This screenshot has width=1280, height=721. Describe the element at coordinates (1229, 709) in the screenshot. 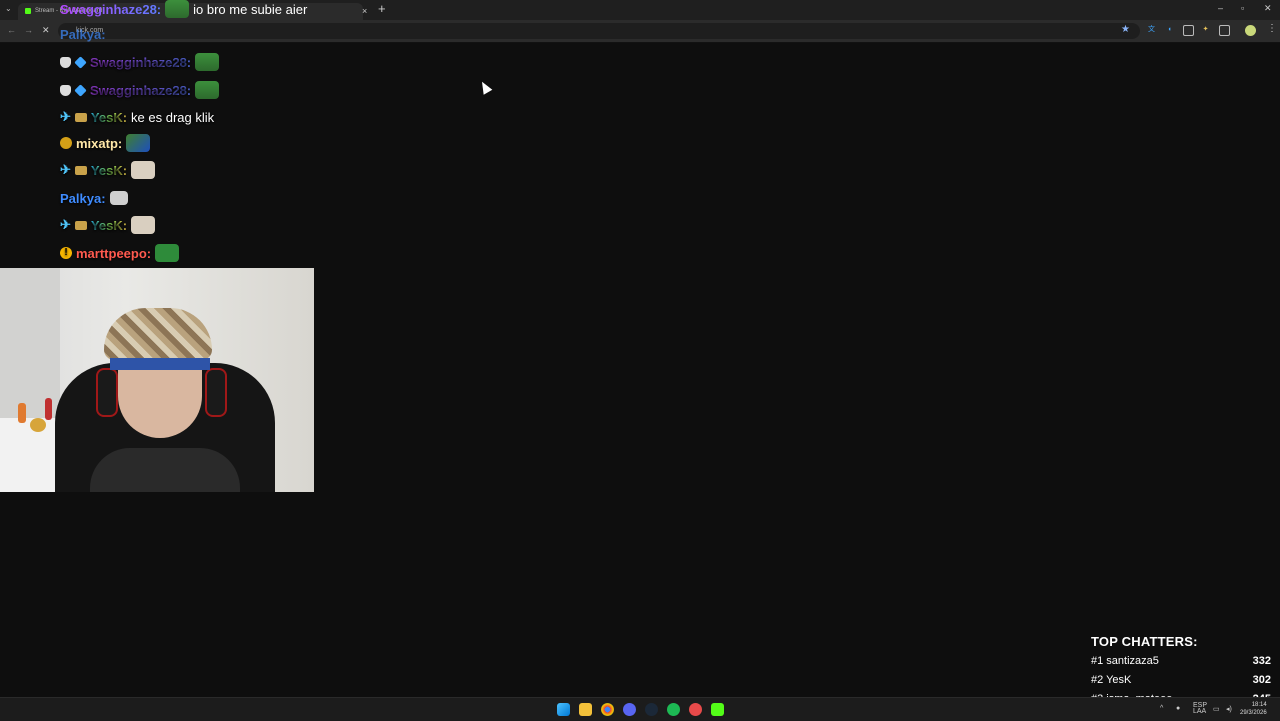

I see `volume-icon: ◂)` at that location.